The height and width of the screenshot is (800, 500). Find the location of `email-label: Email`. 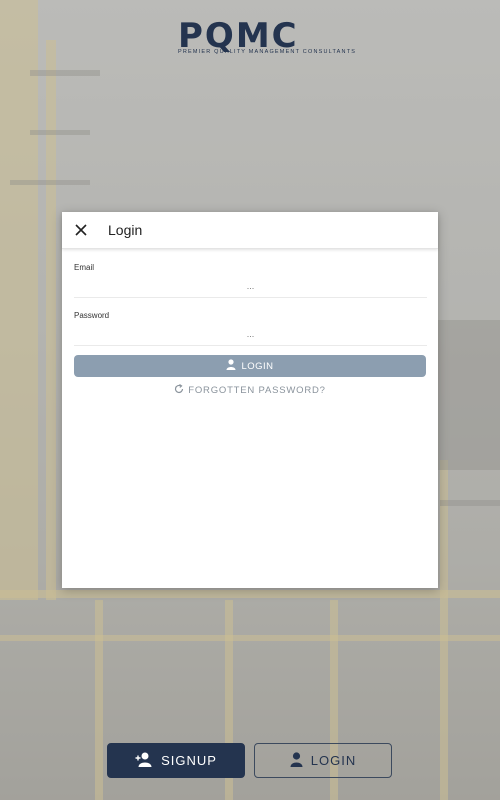

email-label: Email is located at coordinates (84, 267).